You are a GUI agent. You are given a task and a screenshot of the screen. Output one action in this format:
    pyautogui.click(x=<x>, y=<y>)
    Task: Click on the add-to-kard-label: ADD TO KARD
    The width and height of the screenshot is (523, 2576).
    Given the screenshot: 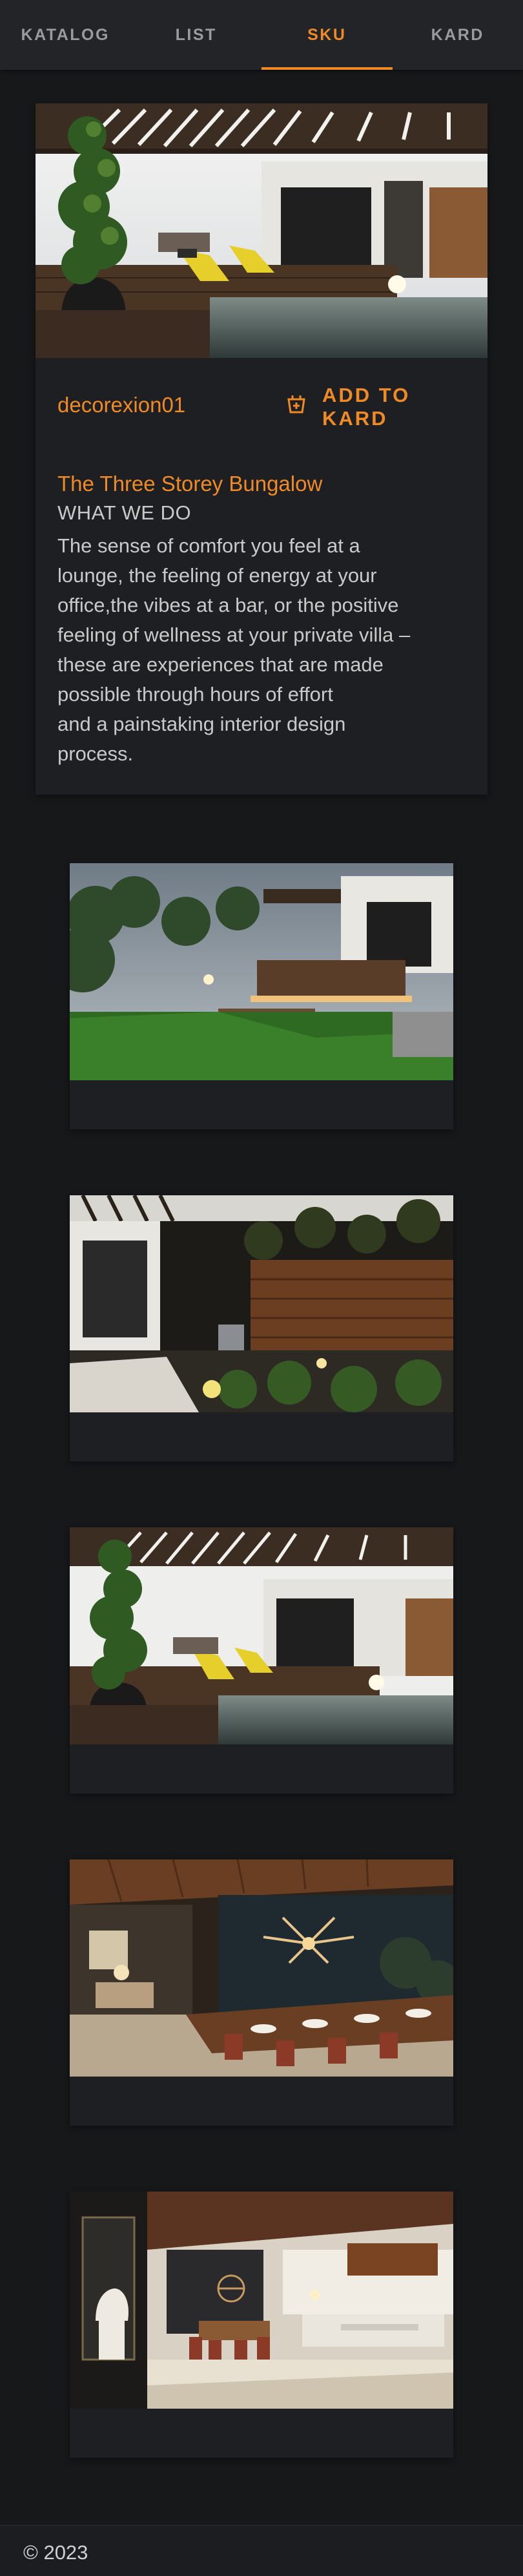 What is the action you would take?
    pyautogui.click(x=366, y=407)
    